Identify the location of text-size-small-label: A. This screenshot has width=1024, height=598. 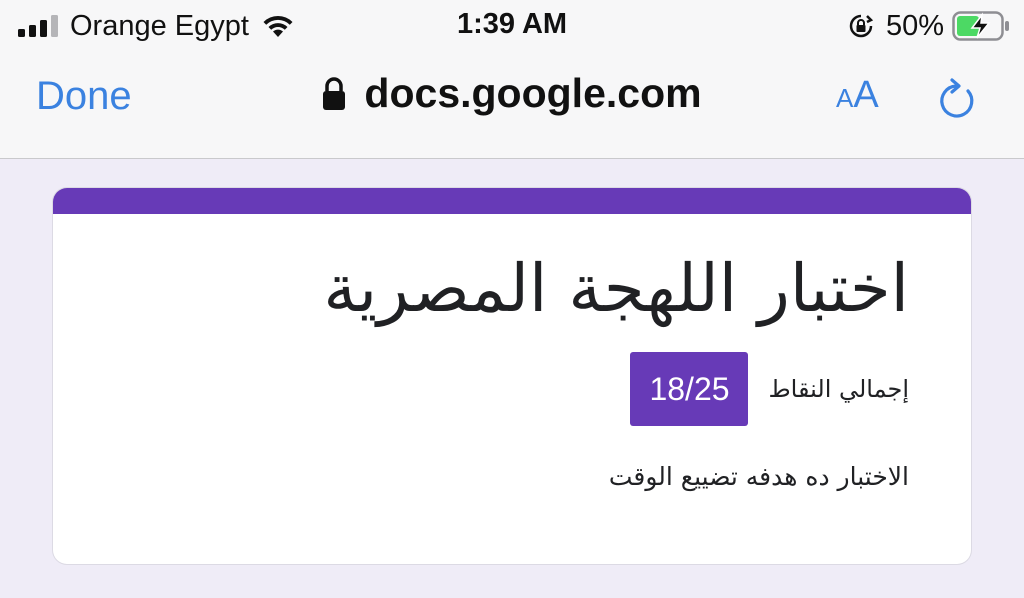
(845, 98).